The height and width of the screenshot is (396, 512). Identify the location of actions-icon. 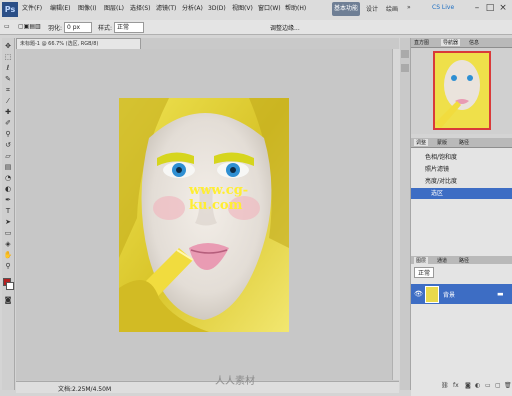
(405, 68).